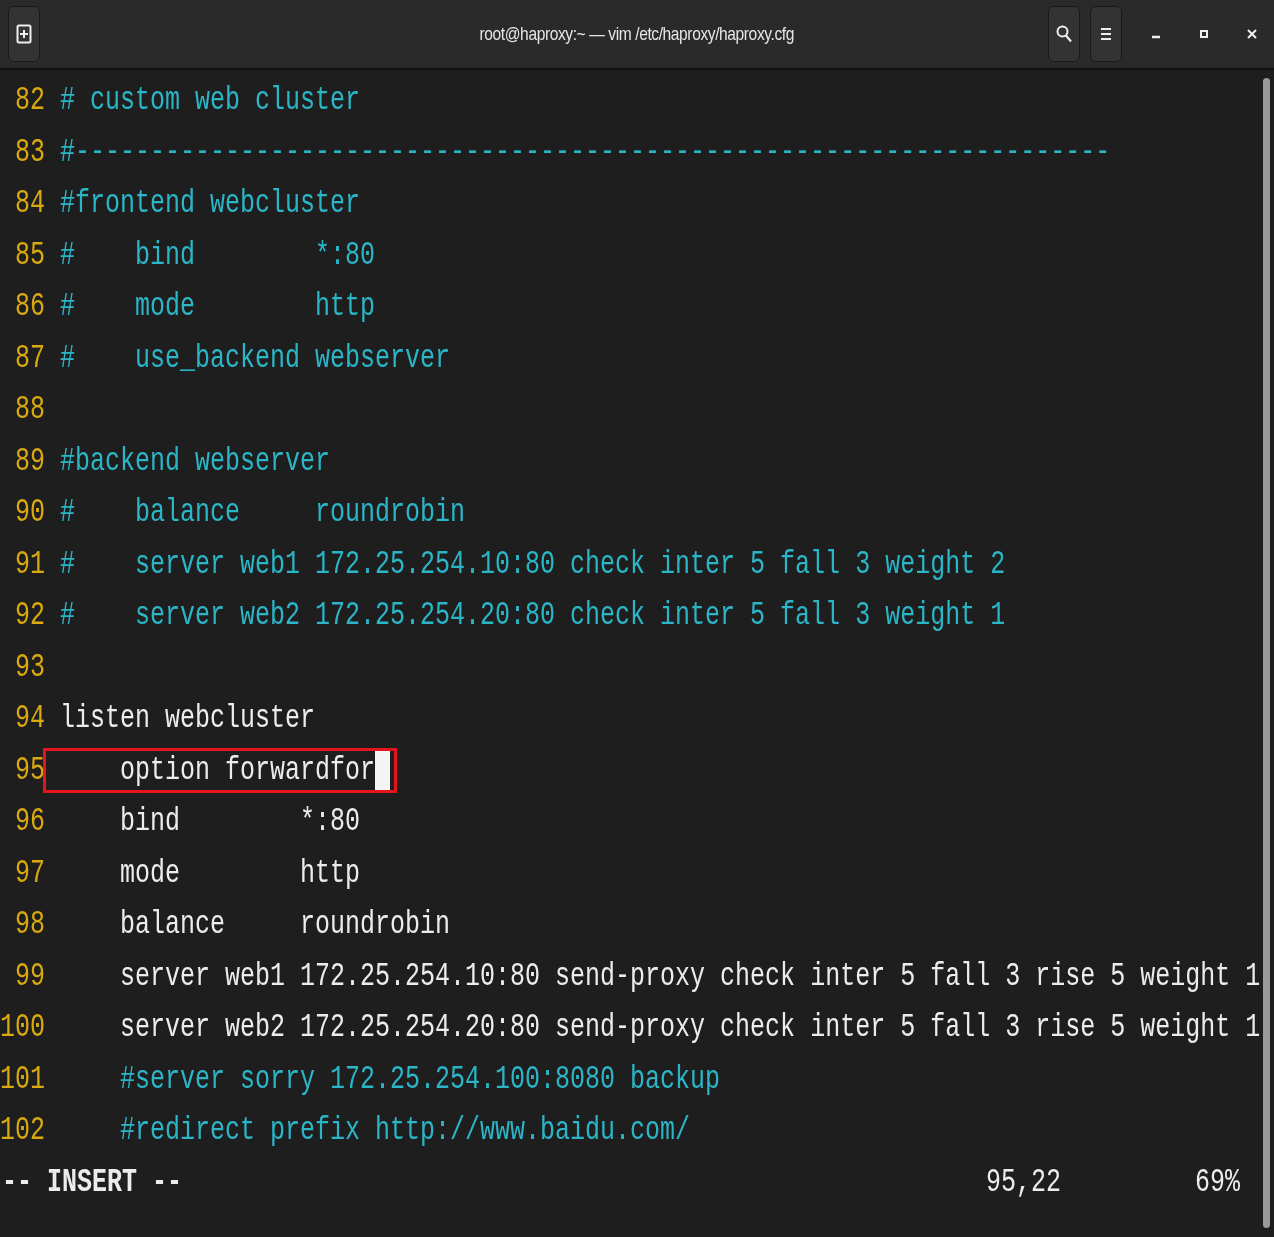  What do you see at coordinates (29, 616) in the screenshot?
I see `line-number: 92` at bounding box center [29, 616].